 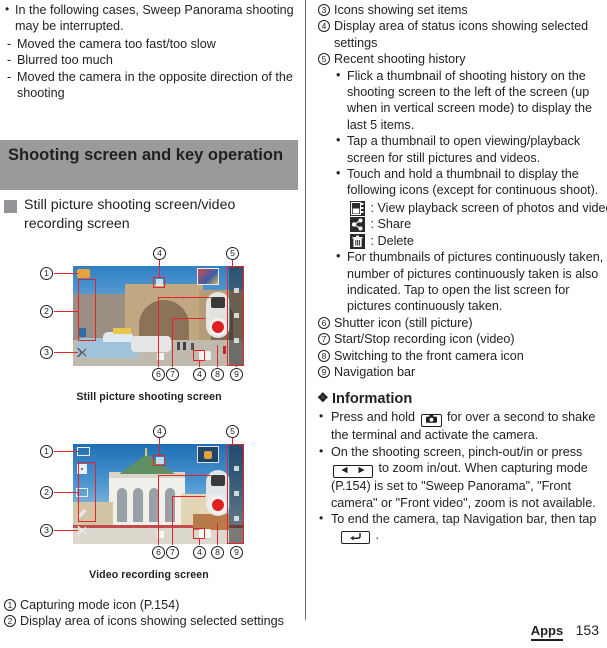 I want to click on item-number: 6, so click(x=324, y=322).